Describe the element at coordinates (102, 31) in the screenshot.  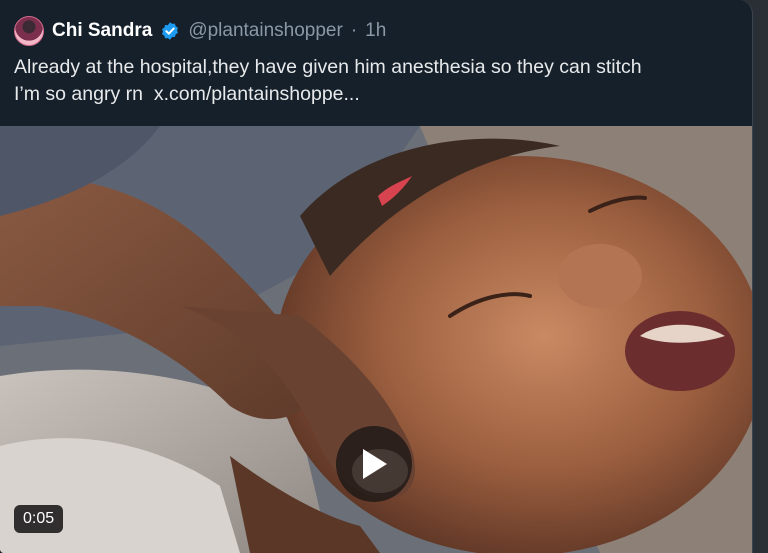
I see `author-name: Chi Sandra` at that location.